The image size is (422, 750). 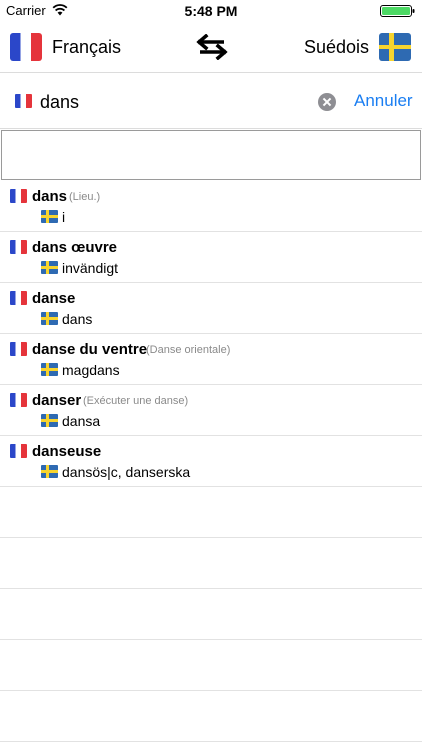 What do you see at coordinates (211, 257) in the screenshot?
I see `result-row: dans œuvre invändigt` at bounding box center [211, 257].